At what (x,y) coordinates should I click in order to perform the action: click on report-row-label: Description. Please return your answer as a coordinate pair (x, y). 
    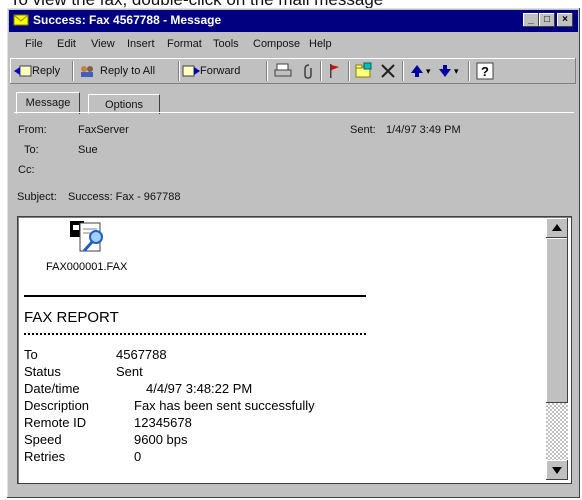
    Looking at the image, I should click on (57, 405).